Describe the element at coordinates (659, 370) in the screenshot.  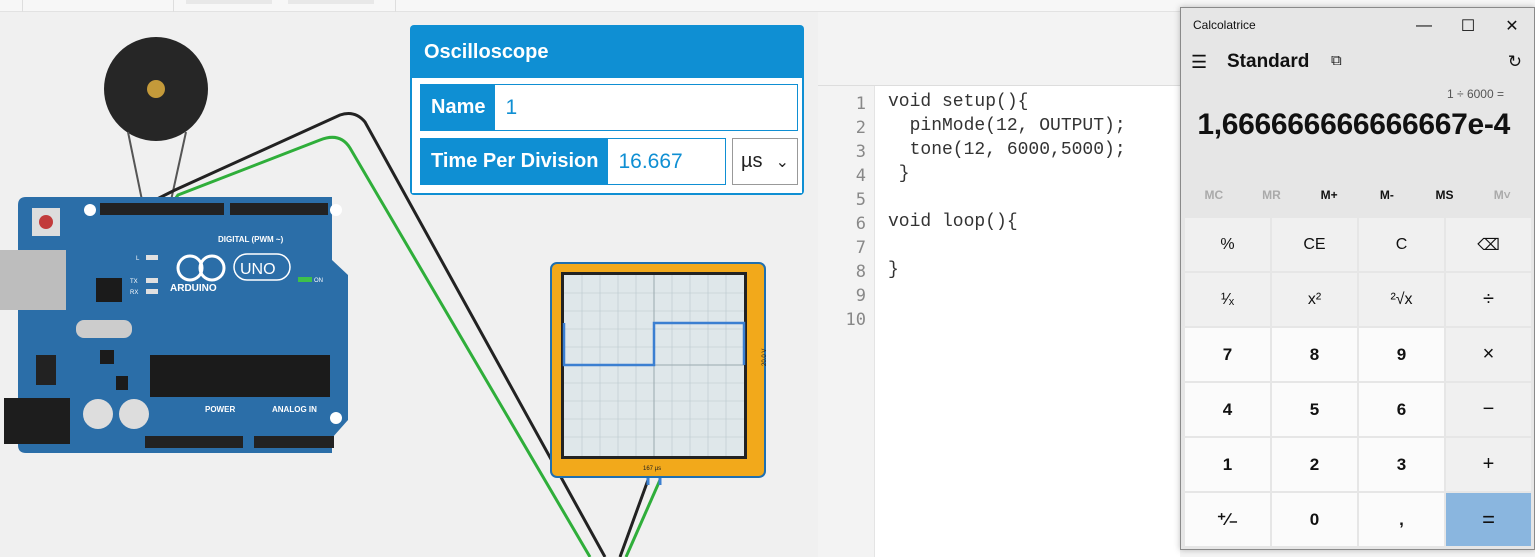
I see `oscilloscope-device: 20.0 V 167 µs` at that location.